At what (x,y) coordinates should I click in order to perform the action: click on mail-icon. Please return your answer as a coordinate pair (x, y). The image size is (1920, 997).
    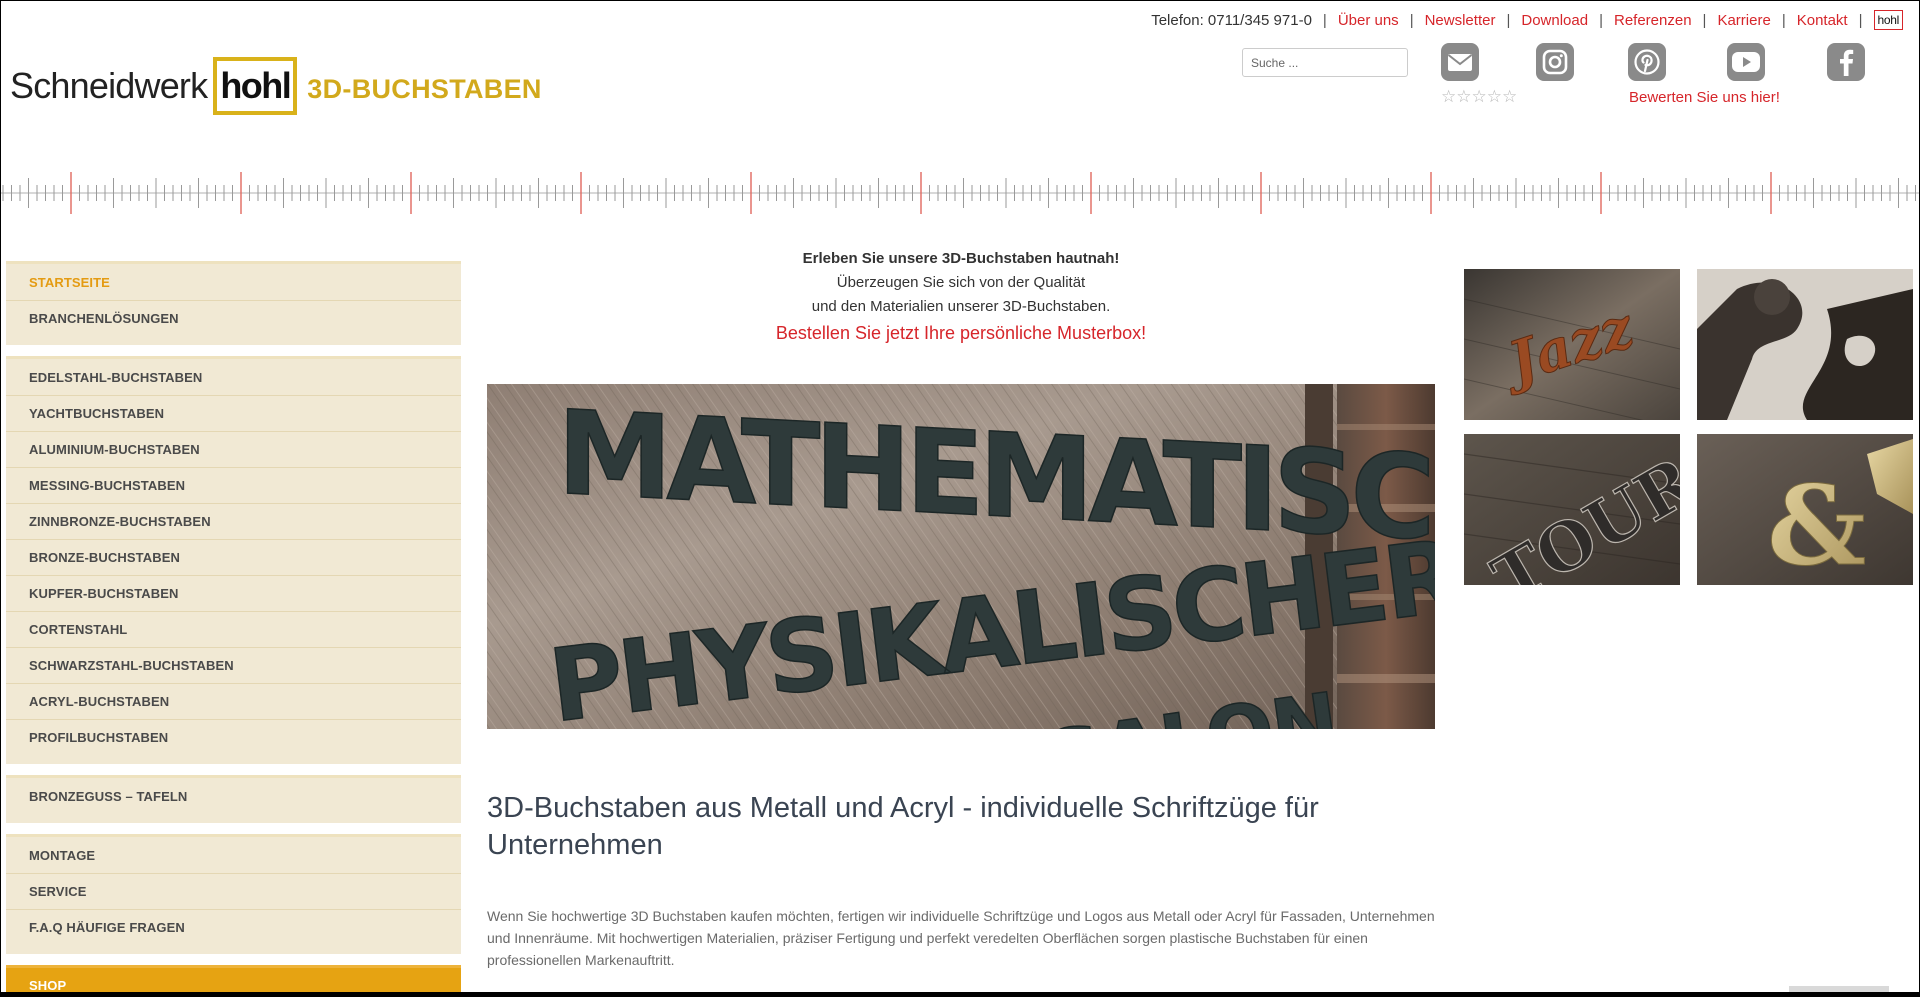
    Looking at the image, I should click on (1460, 62).